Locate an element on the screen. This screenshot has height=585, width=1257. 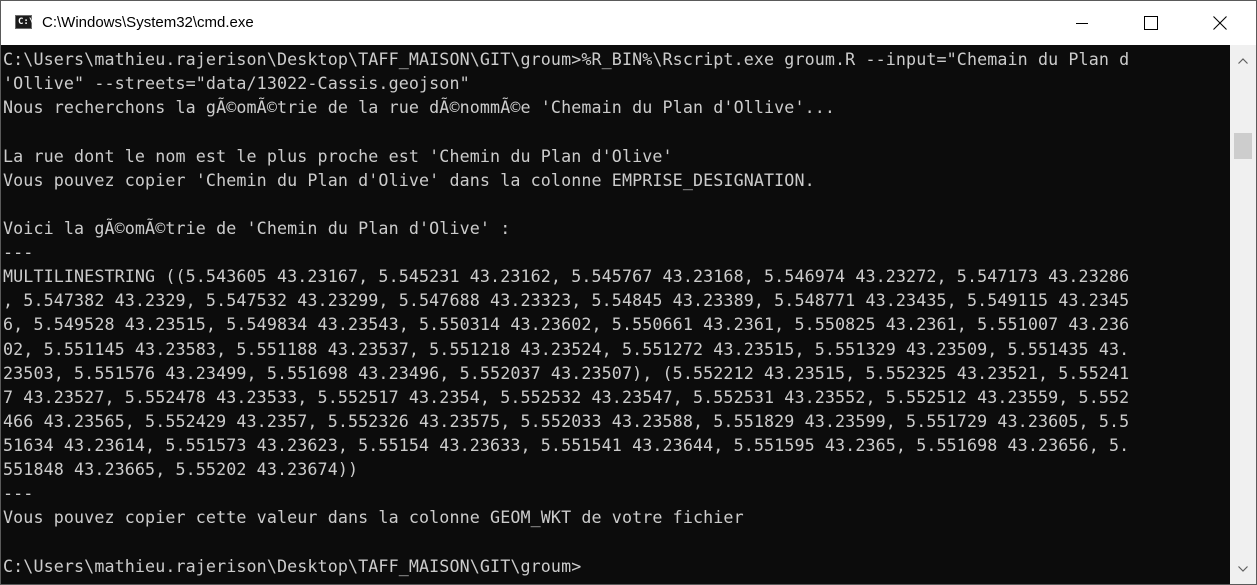
scroll-up-button is located at coordinates (1243, 61).